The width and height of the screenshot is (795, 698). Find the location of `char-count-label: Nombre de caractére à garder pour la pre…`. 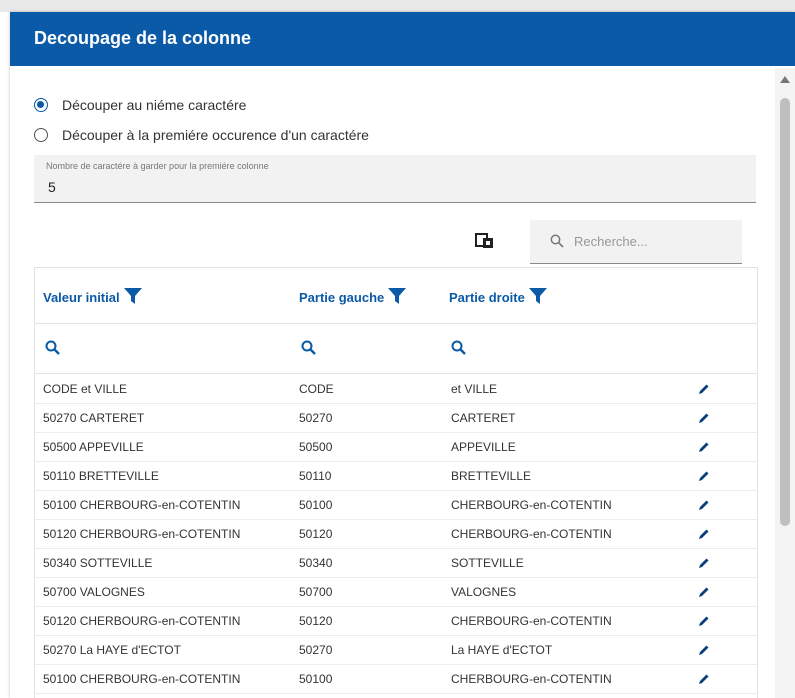

char-count-label: Nombre de caractére à garder pour la pre… is located at coordinates (157, 166).